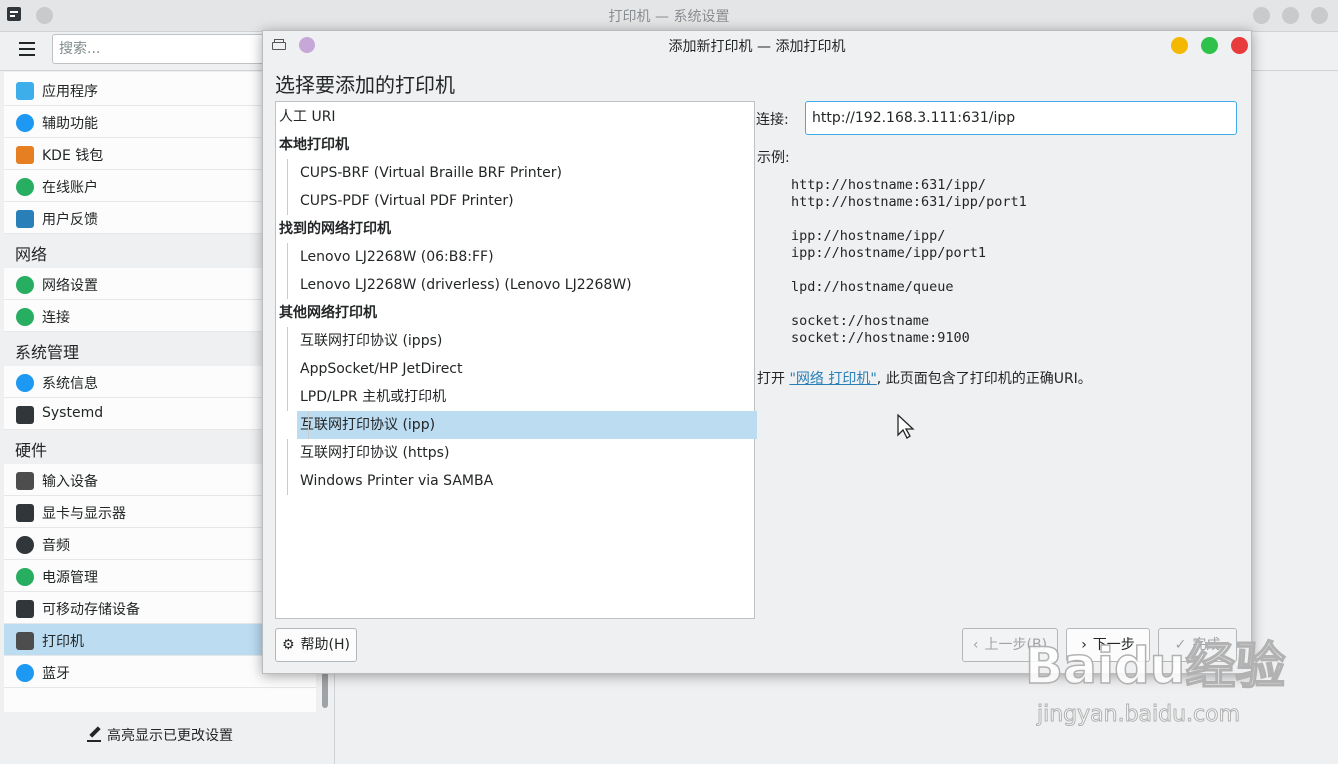 The height and width of the screenshot is (764, 1338). What do you see at coordinates (25, 513) in the screenshot?
I see `monitor-icon` at bounding box center [25, 513].